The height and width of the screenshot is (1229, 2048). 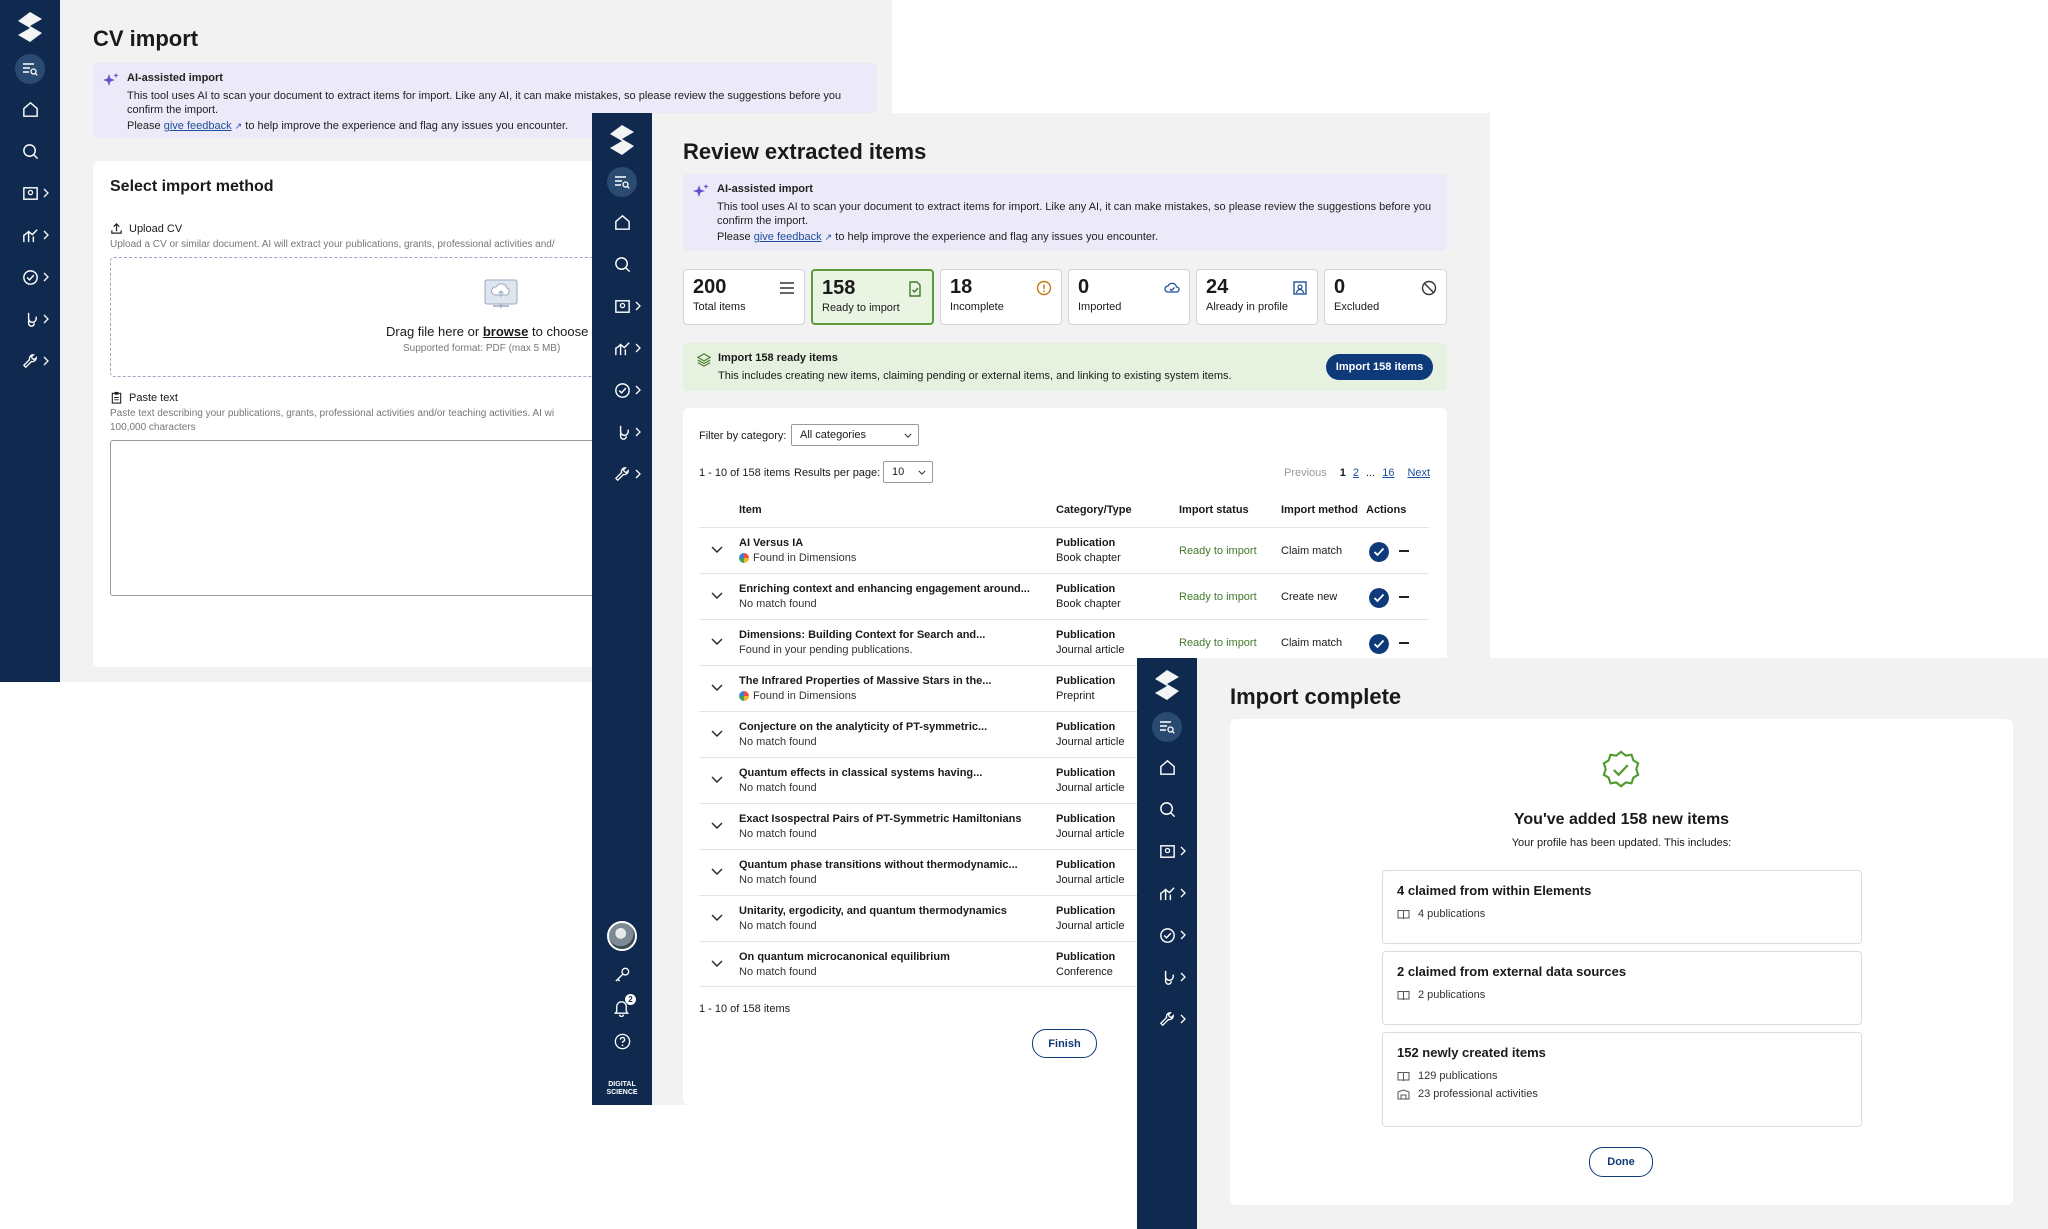 What do you see at coordinates (1214, 510) in the screenshot?
I see `col-status: Import status` at bounding box center [1214, 510].